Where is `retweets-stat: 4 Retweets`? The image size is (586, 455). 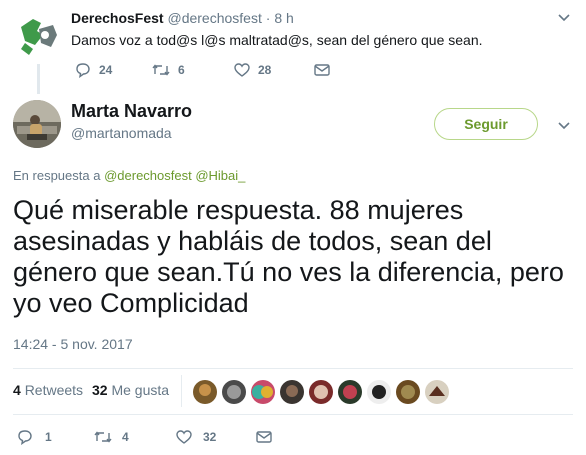 retweets-stat: 4 Retweets is located at coordinates (48, 390).